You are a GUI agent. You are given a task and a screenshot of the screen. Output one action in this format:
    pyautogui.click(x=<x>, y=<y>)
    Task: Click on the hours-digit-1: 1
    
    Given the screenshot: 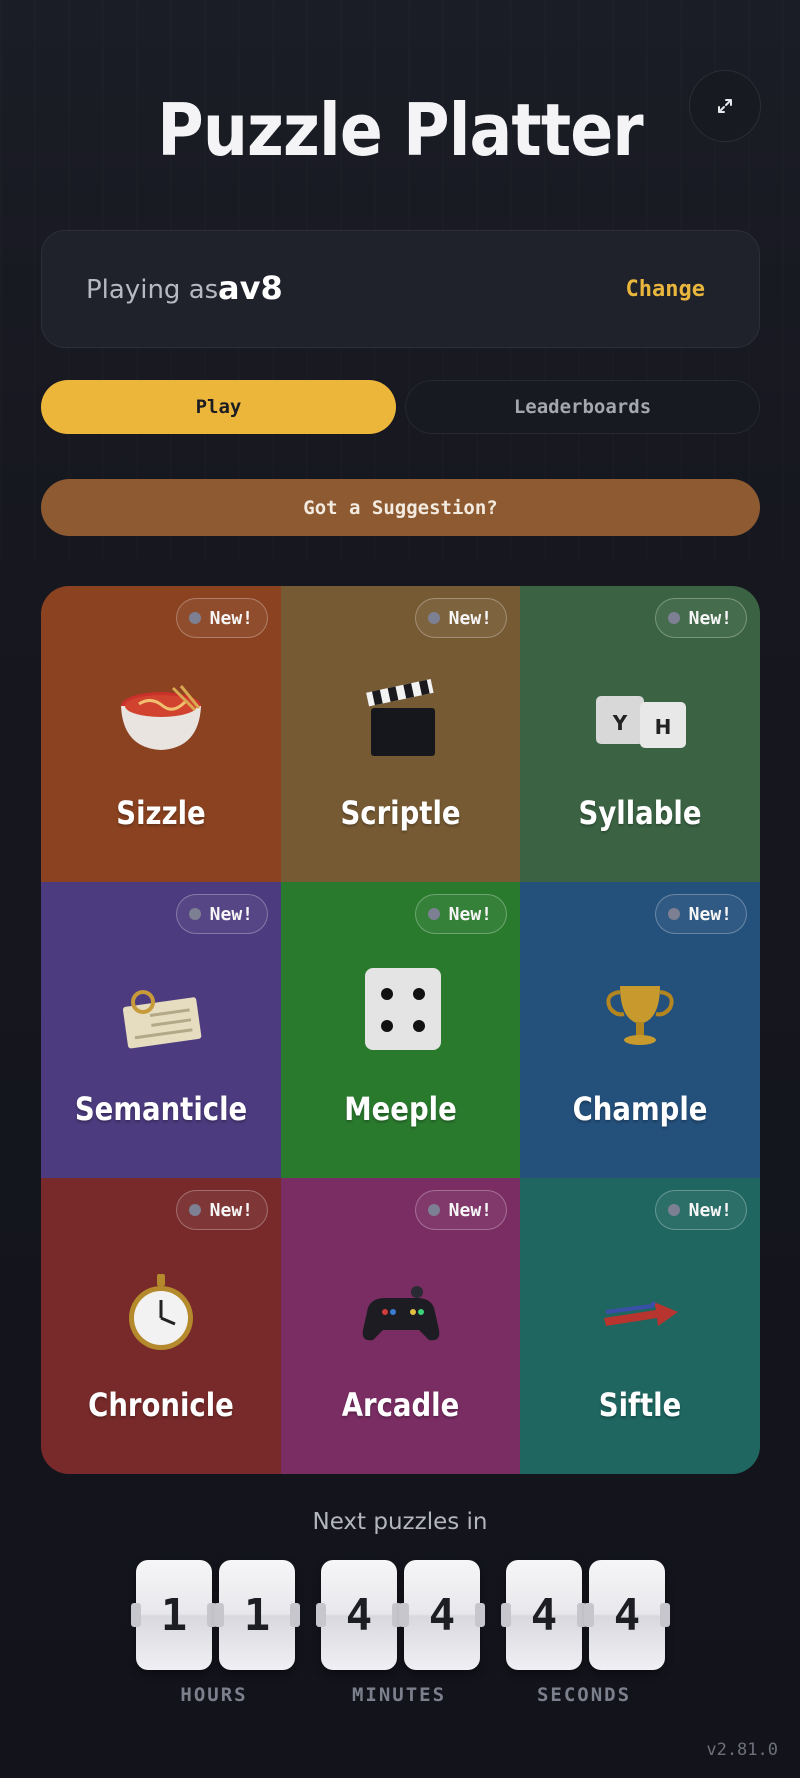 What is the action you would take?
    pyautogui.click(x=174, y=1615)
    